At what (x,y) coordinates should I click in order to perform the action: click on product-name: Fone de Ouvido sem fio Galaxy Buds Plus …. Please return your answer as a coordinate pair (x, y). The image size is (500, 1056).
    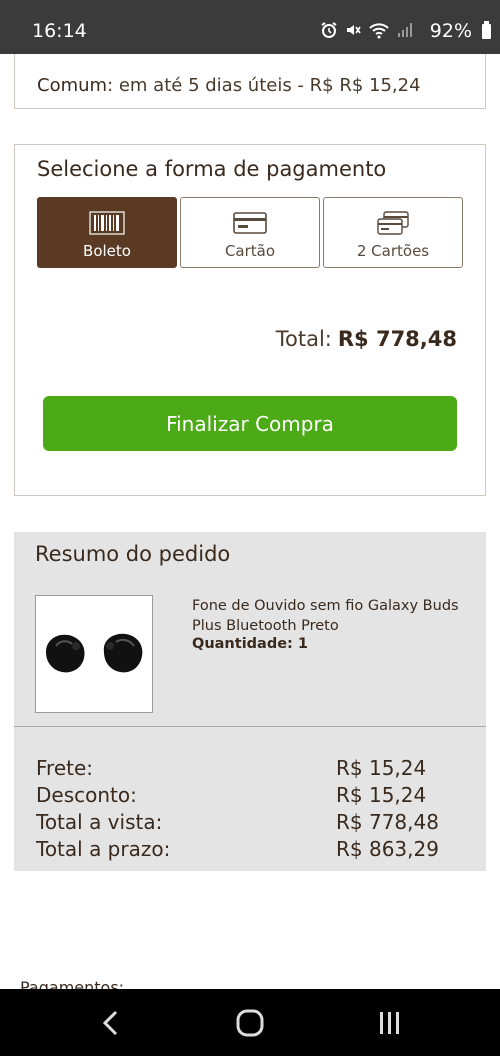
    Looking at the image, I should click on (325, 616).